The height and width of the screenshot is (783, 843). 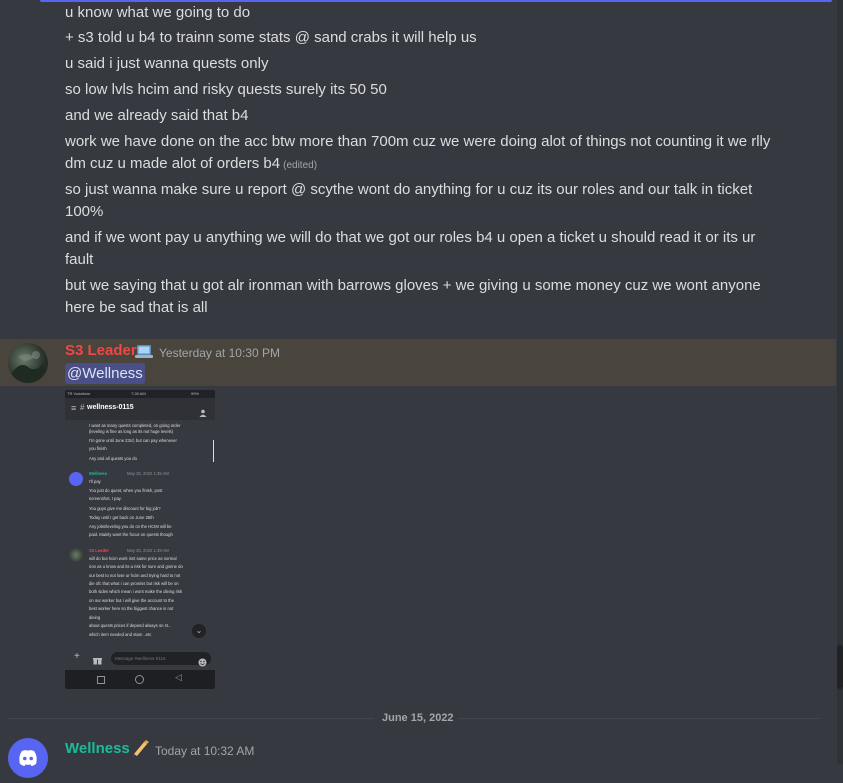 I want to click on mini-message: Any and all quests you do, so click(x=113, y=458).